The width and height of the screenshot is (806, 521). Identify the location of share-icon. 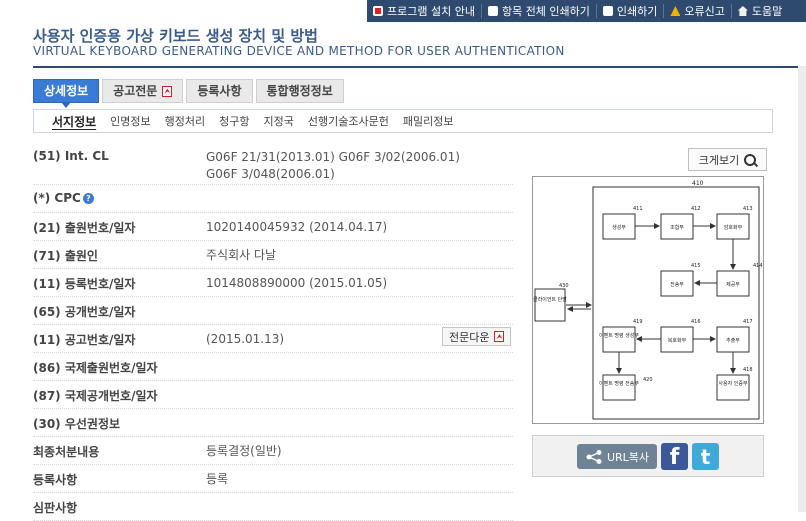
(594, 456).